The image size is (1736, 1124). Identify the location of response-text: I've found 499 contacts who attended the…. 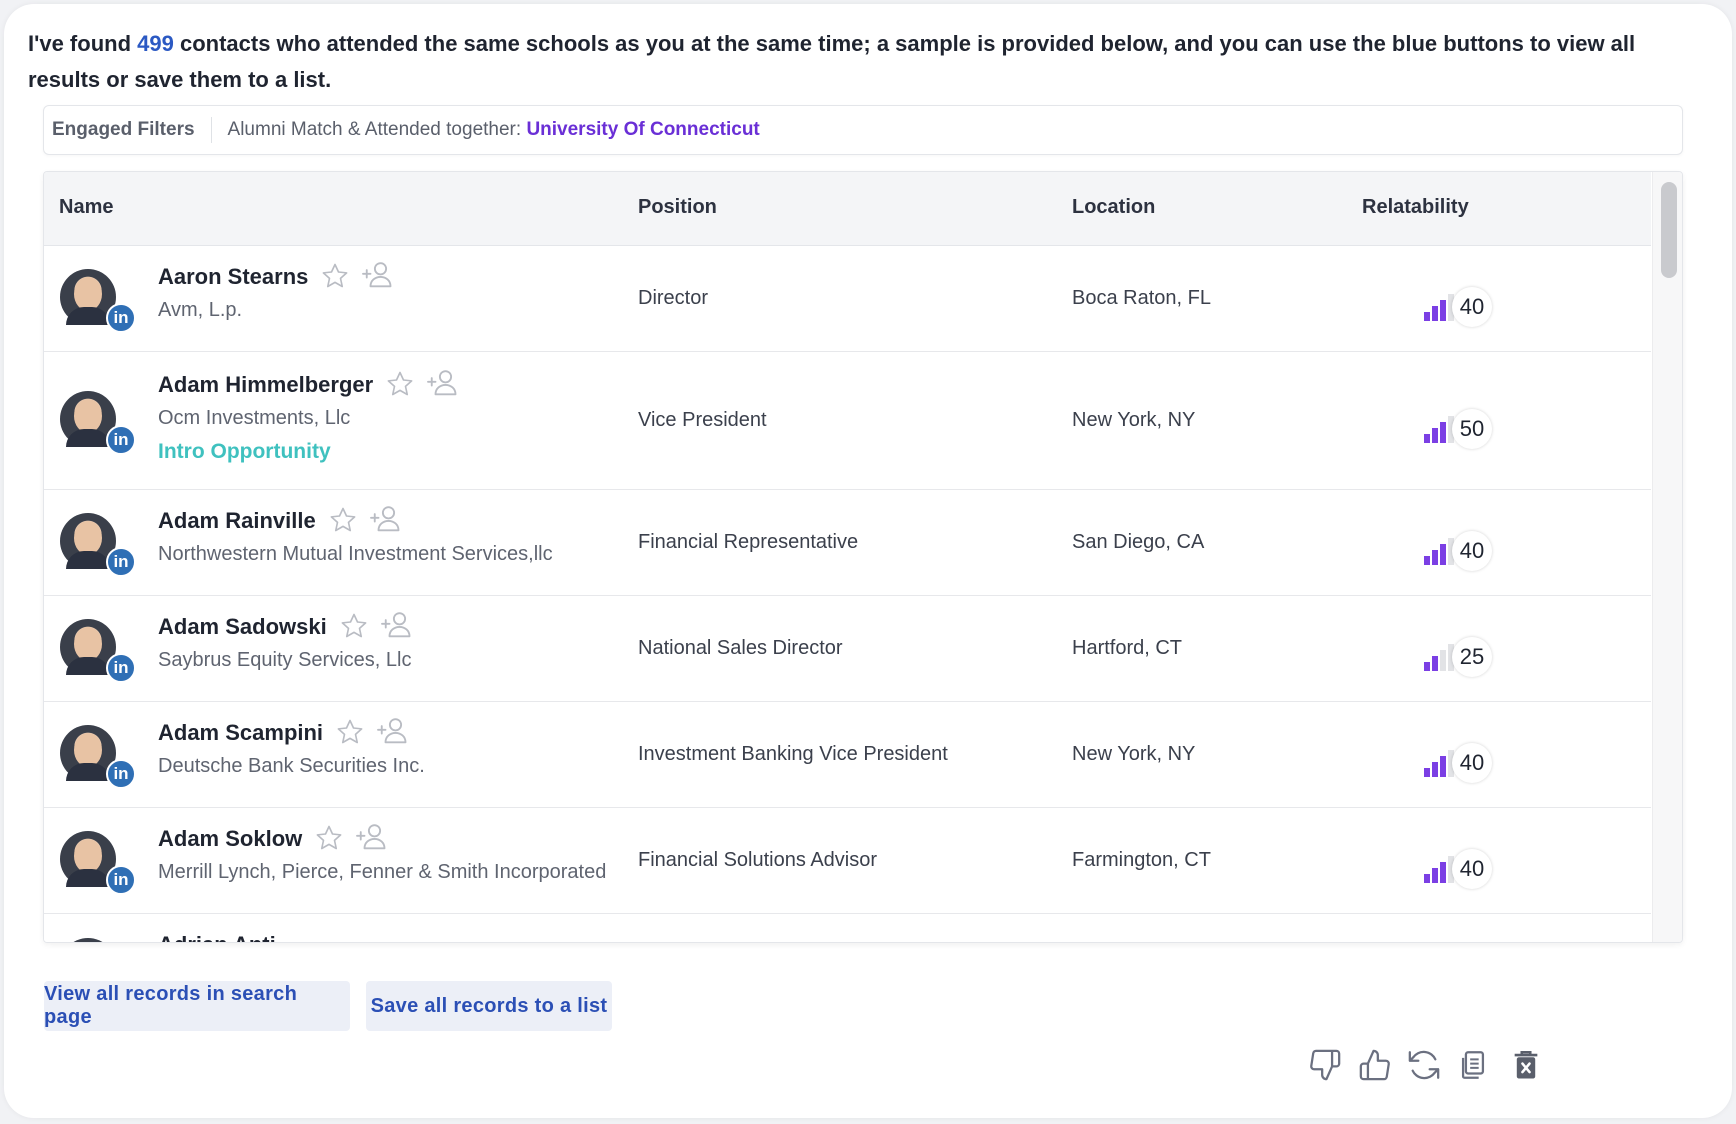
(868, 62).